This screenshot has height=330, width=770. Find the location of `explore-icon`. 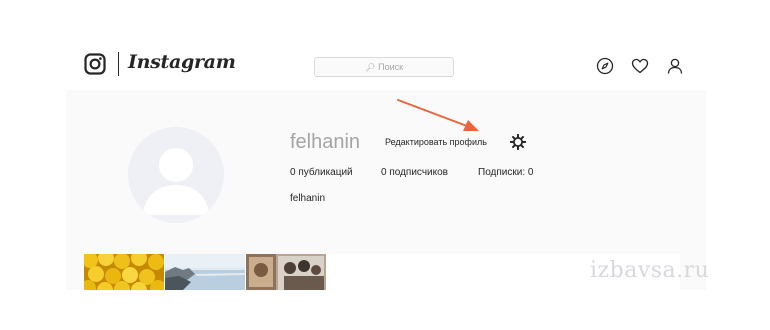

explore-icon is located at coordinates (605, 66).